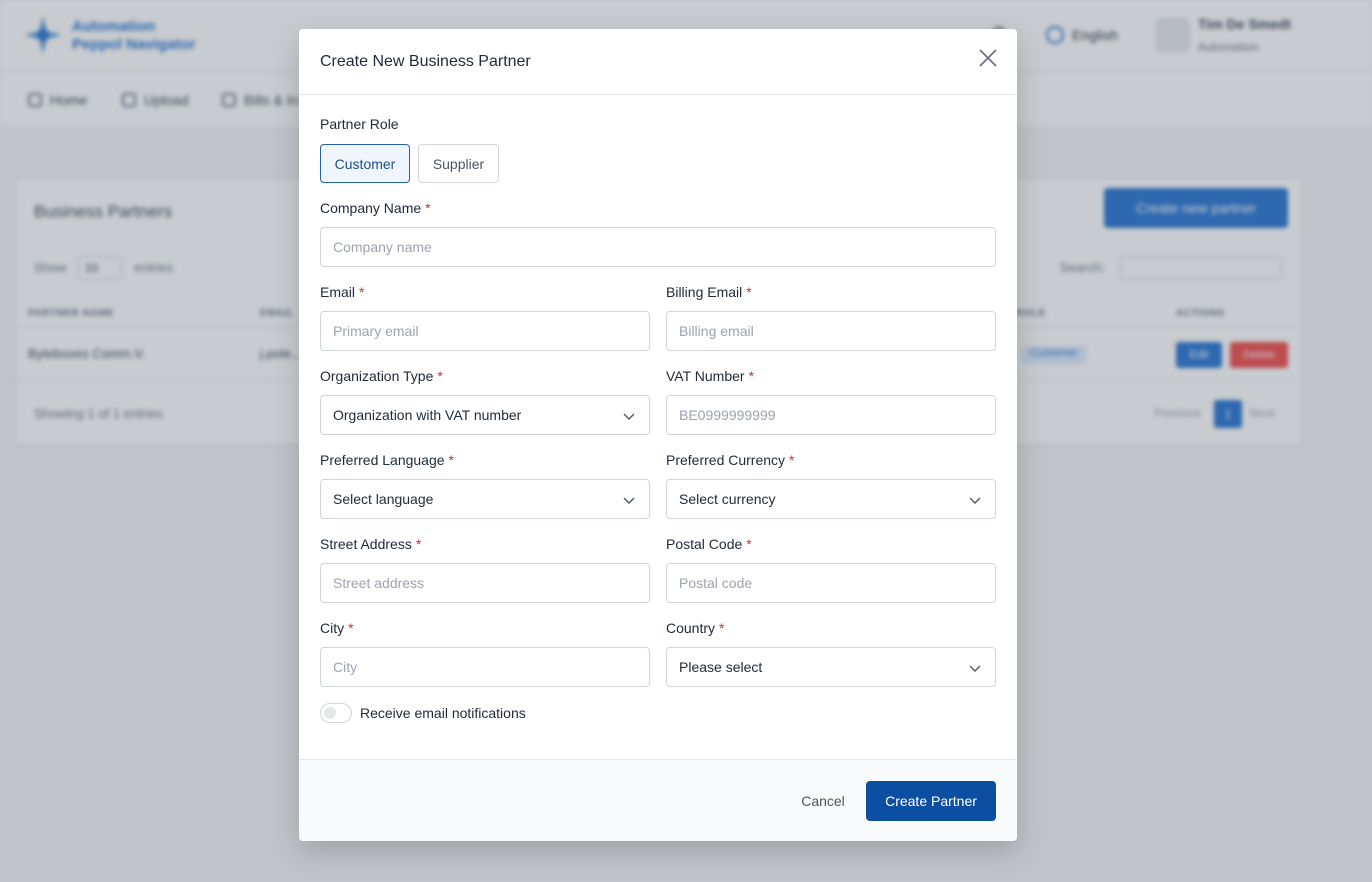 The image size is (1372, 882). I want to click on postal-code-label: Postal Code *, so click(709, 544).